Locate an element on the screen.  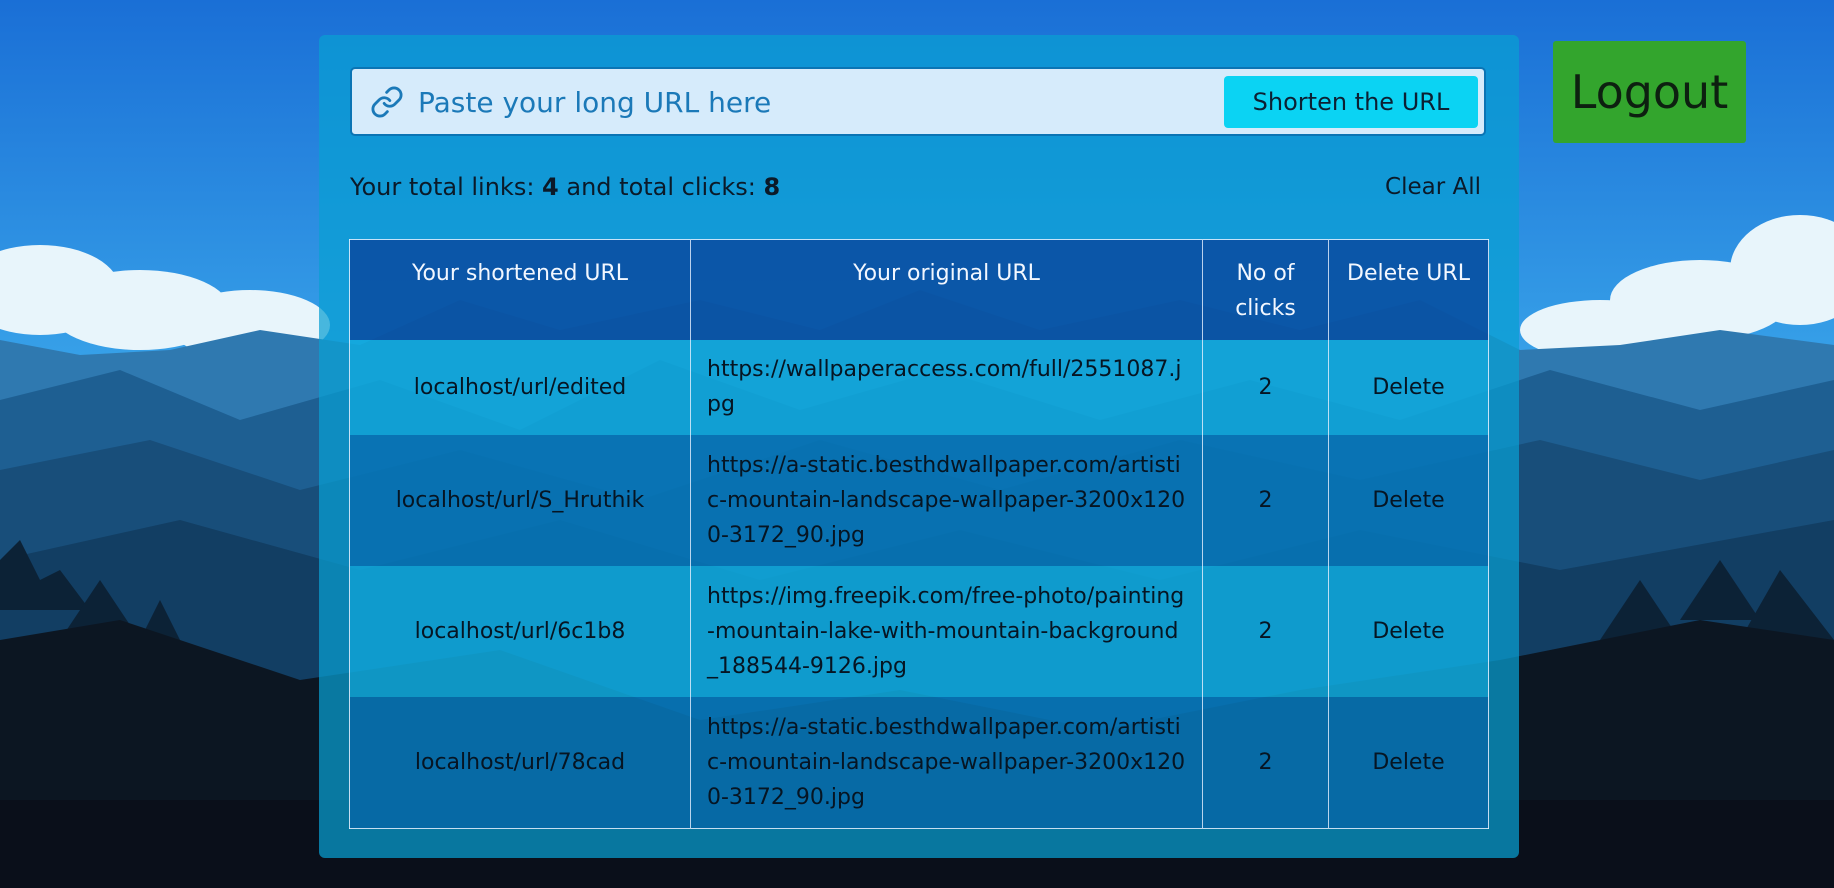
header-shortened-url: Your shortened URL is located at coordinates (520, 289).